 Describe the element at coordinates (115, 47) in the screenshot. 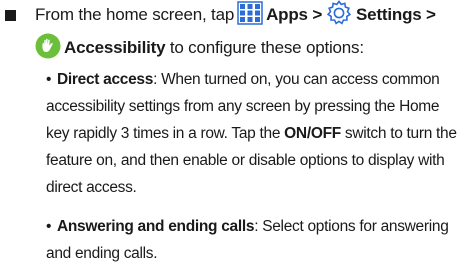

I see `accessibility-label: Accessibility` at that location.